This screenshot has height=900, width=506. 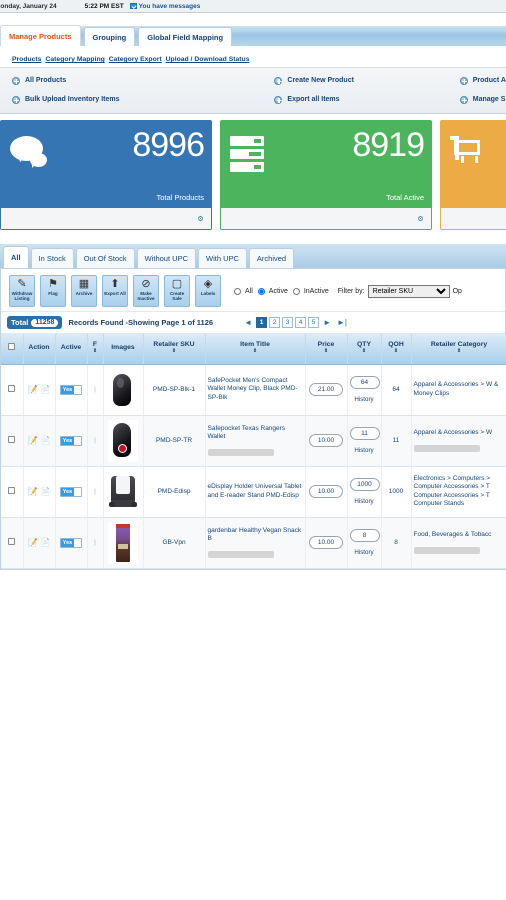 I want to click on info-circle-icon: ⚙, so click(x=200, y=218).